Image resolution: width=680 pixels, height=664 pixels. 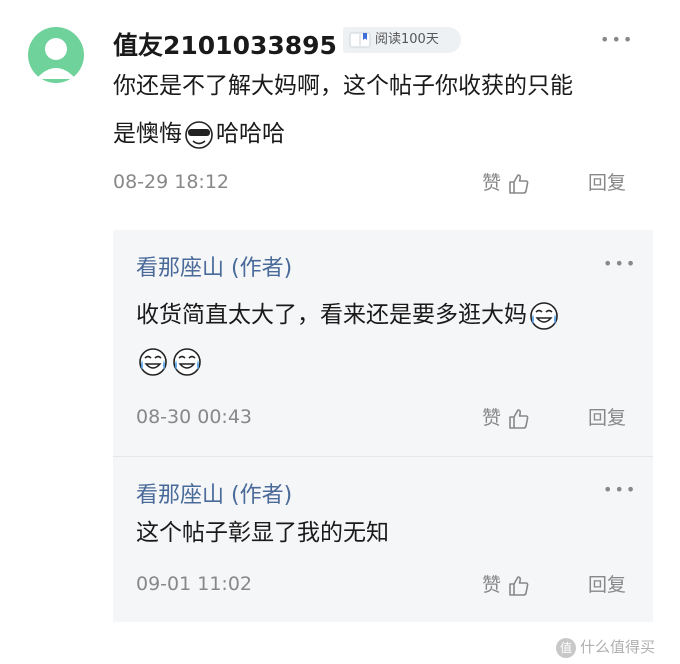 What do you see at coordinates (618, 647) in the screenshot?
I see `watermark-text: 什么值得买` at bounding box center [618, 647].